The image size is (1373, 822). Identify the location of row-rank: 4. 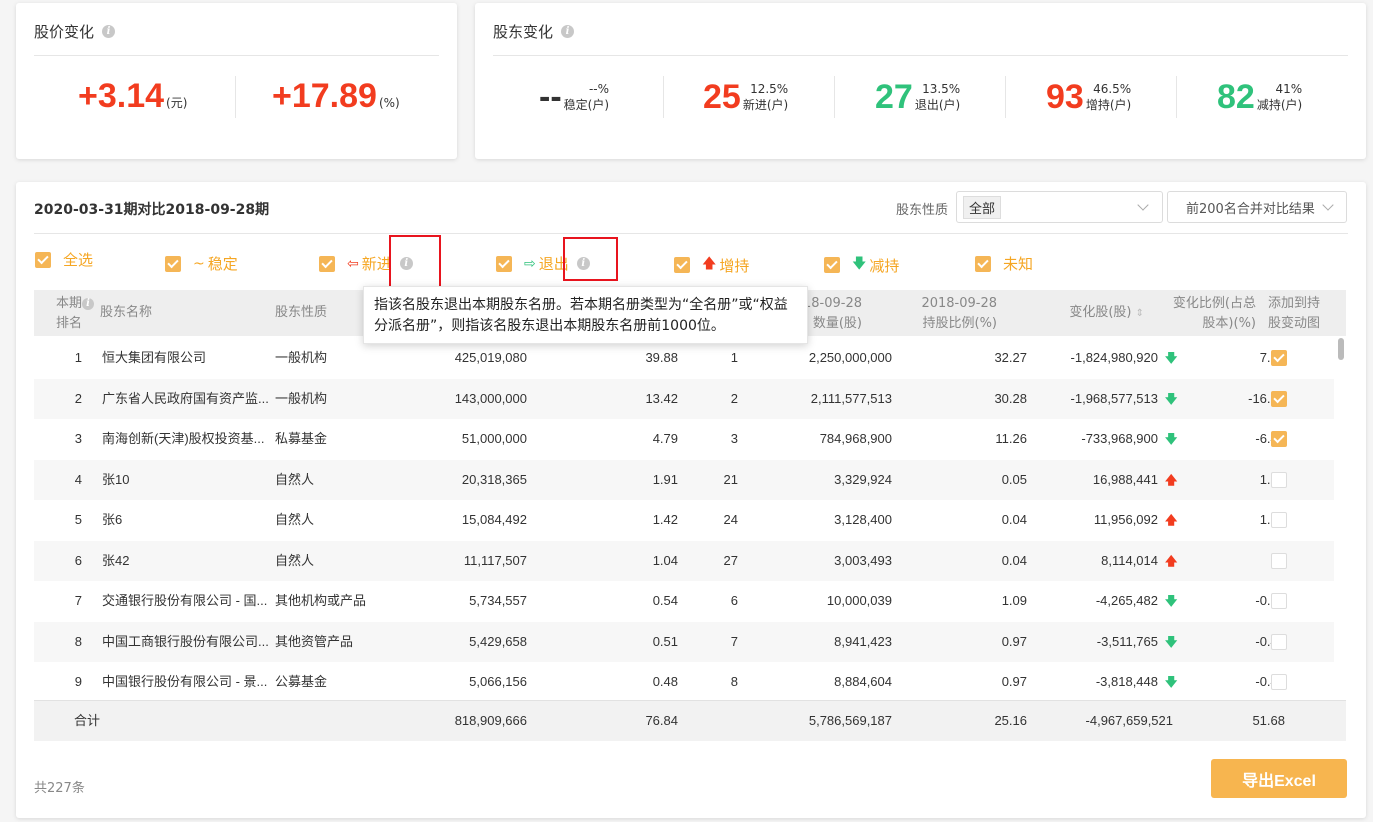
(78, 479).